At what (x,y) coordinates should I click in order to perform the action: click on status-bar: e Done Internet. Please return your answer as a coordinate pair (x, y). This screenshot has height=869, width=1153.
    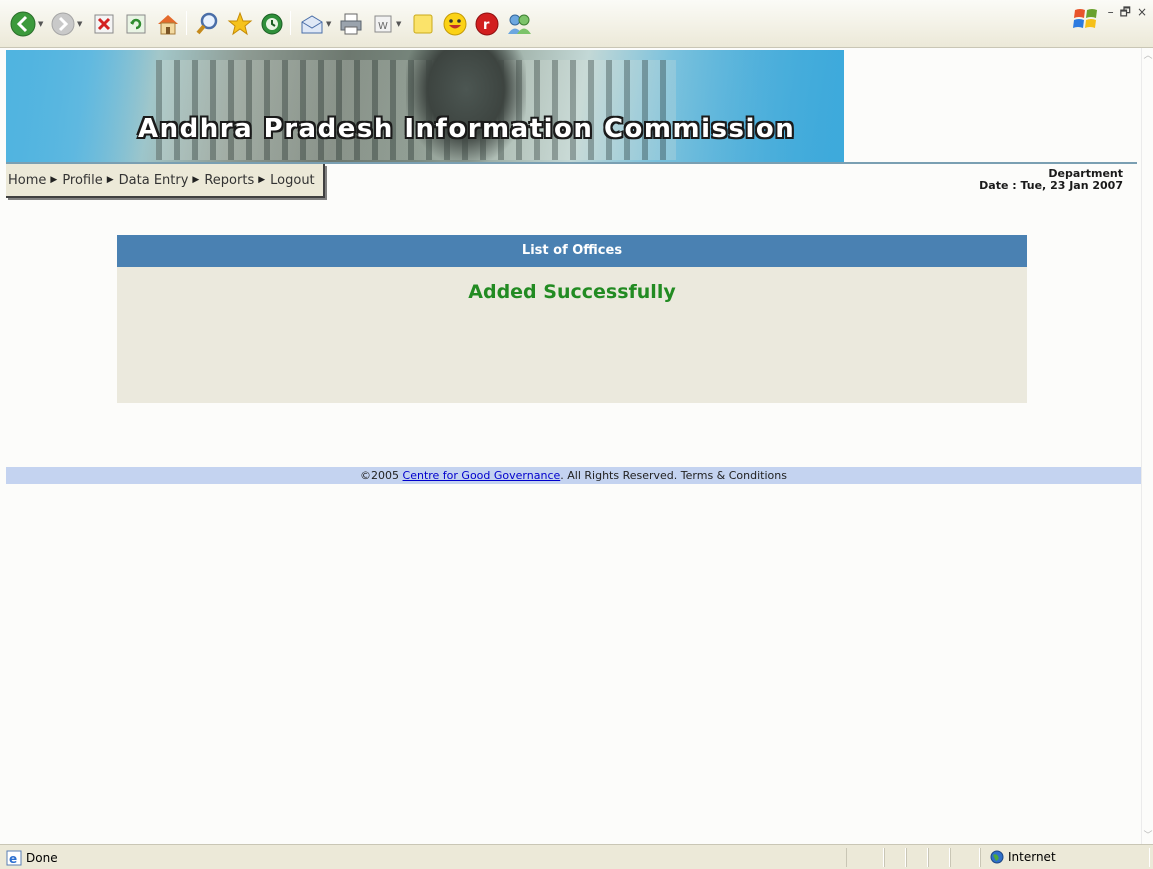
    Looking at the image, I should click on (576, 856).